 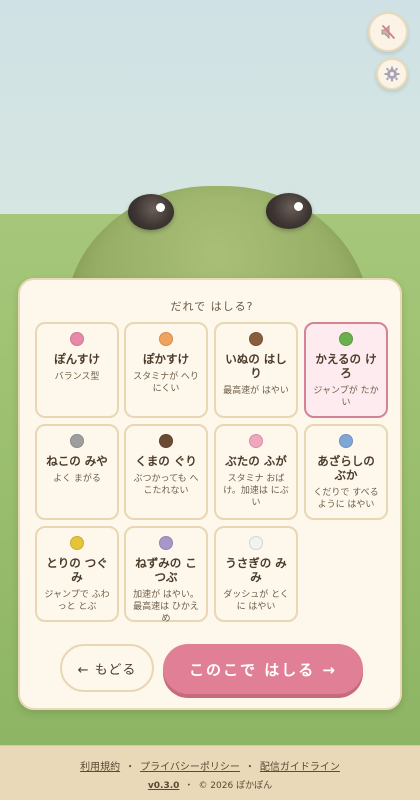 What do you see at coordinates (77, 479) in the screenshot?
I see `character-desc: よく まがる` at bounding box center [77, 479].